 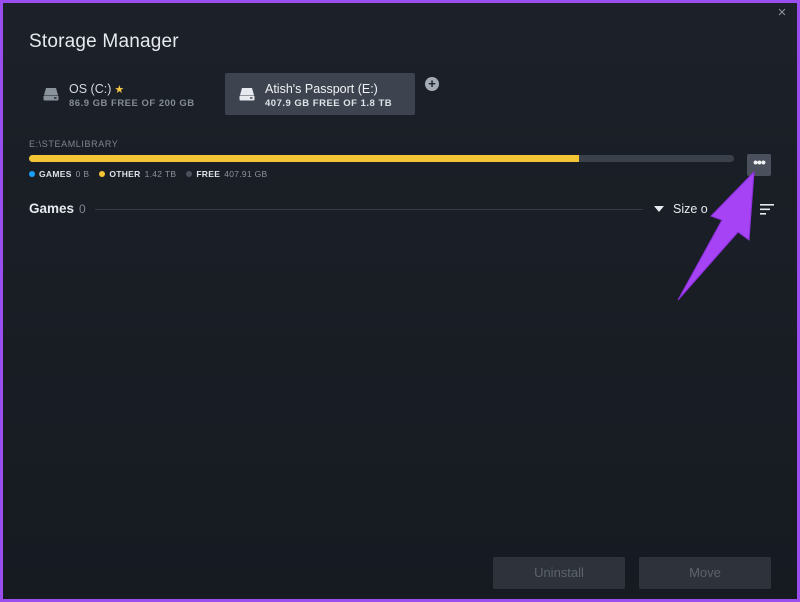 I want to click on close-button: ×, so click(x=782, y=13).